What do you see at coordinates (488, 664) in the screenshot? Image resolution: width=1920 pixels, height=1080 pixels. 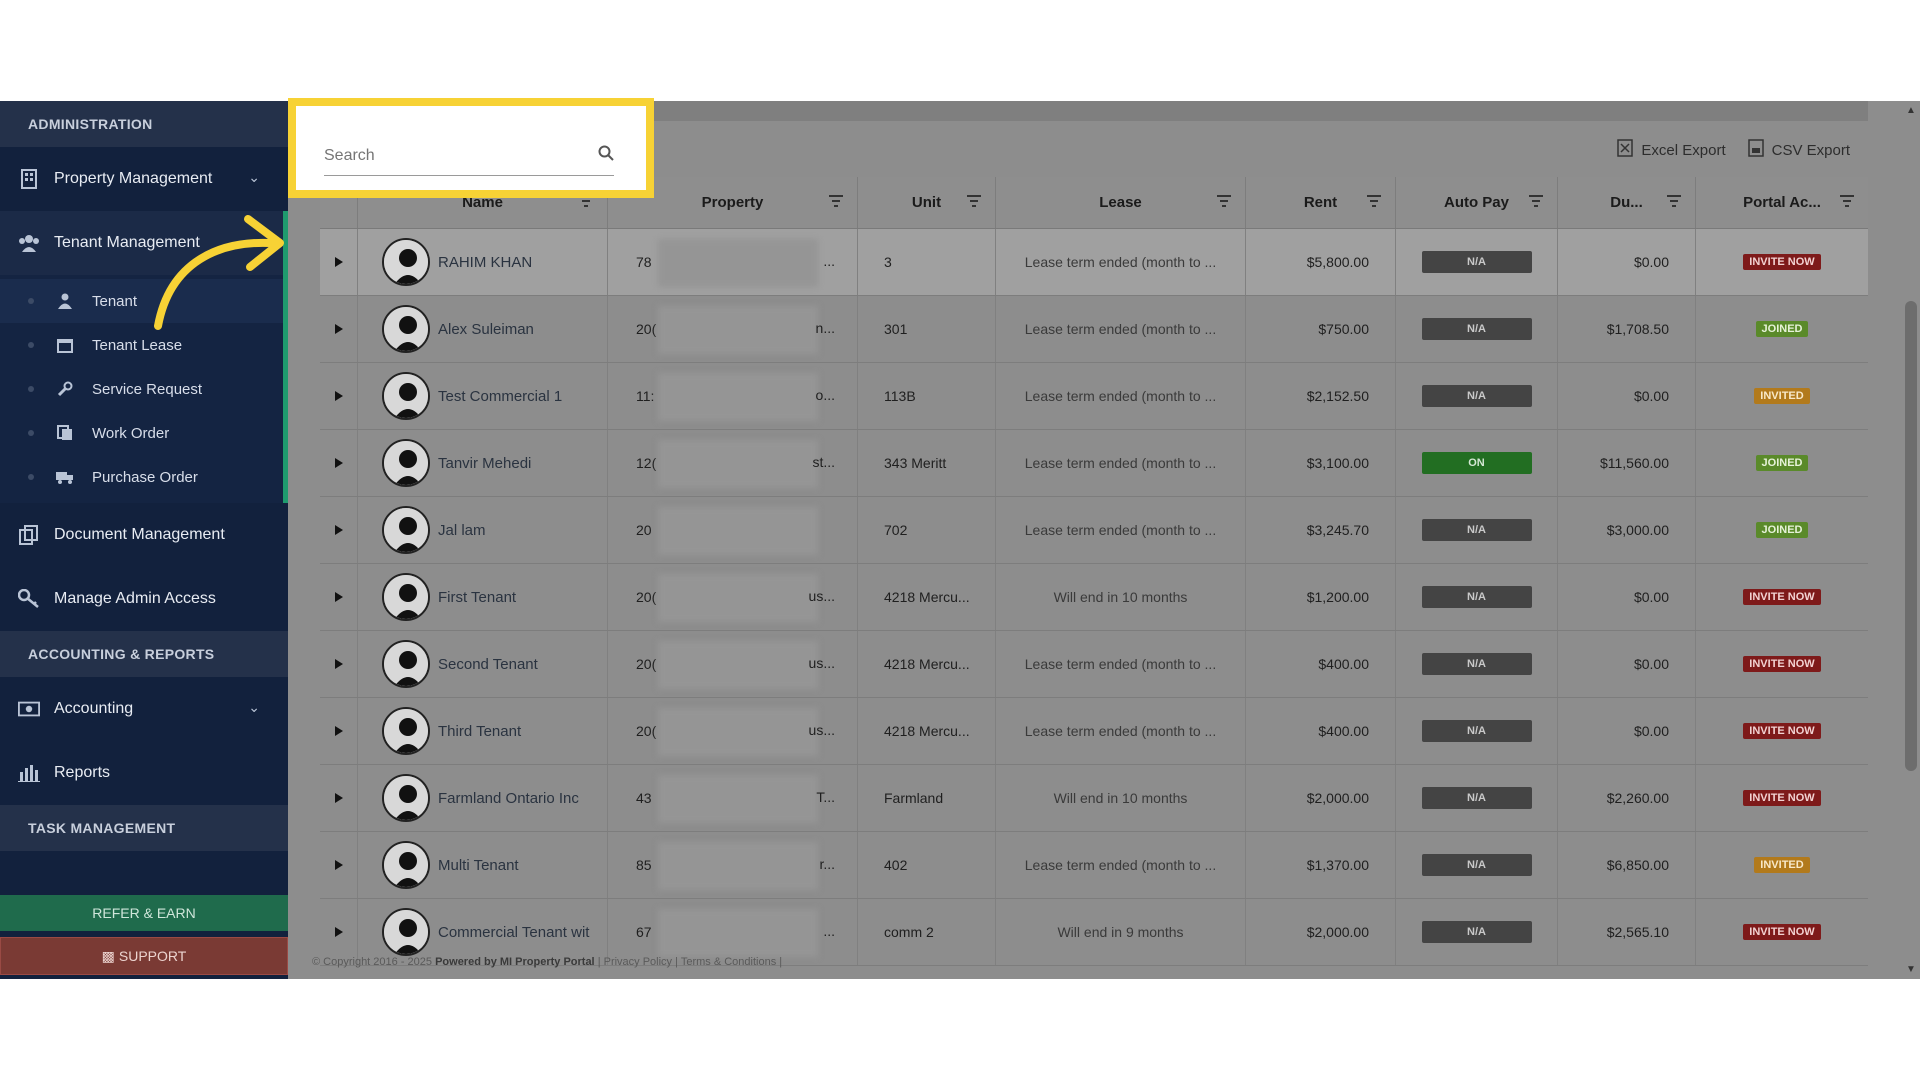 I see `tenant-name: Second Tenant` at bounding box center [488, 664].